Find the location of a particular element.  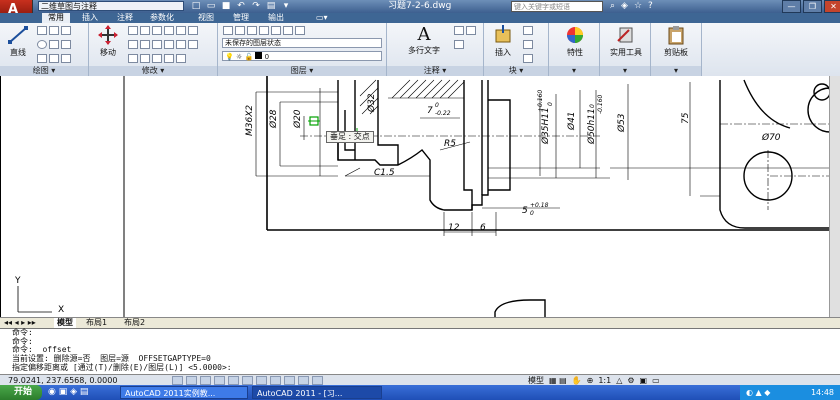

offset-icon is located at coordinates (181, 30).